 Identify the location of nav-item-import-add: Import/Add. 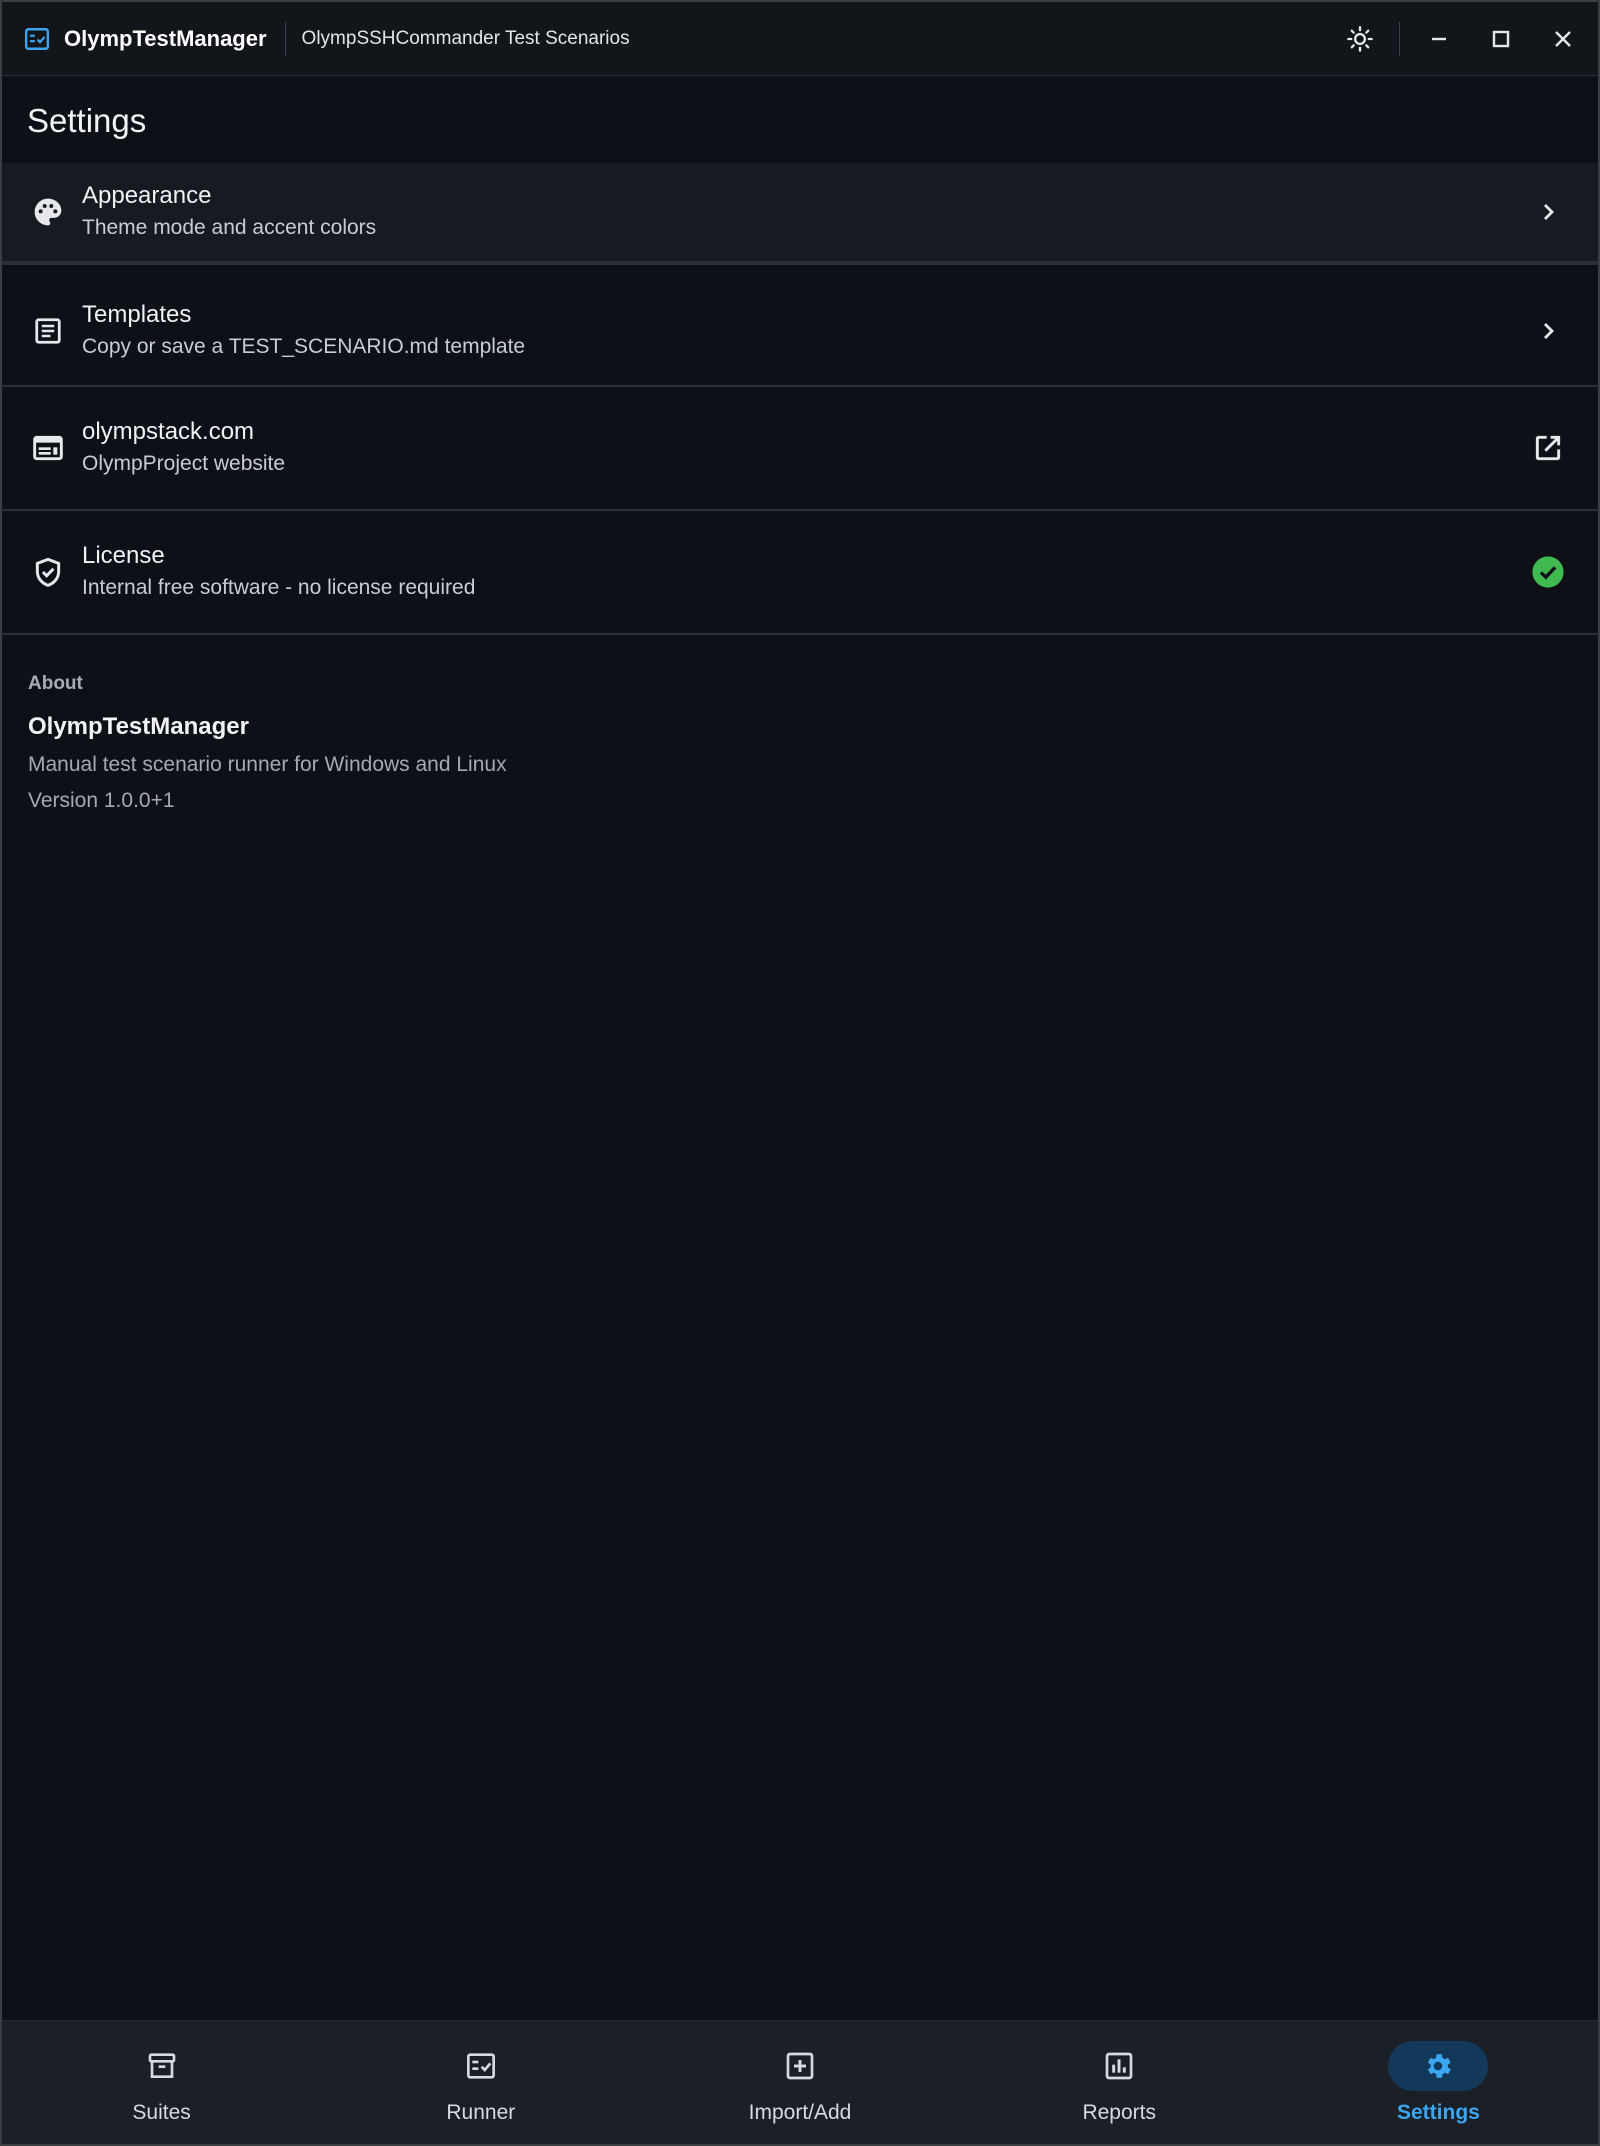
(799, 2082).